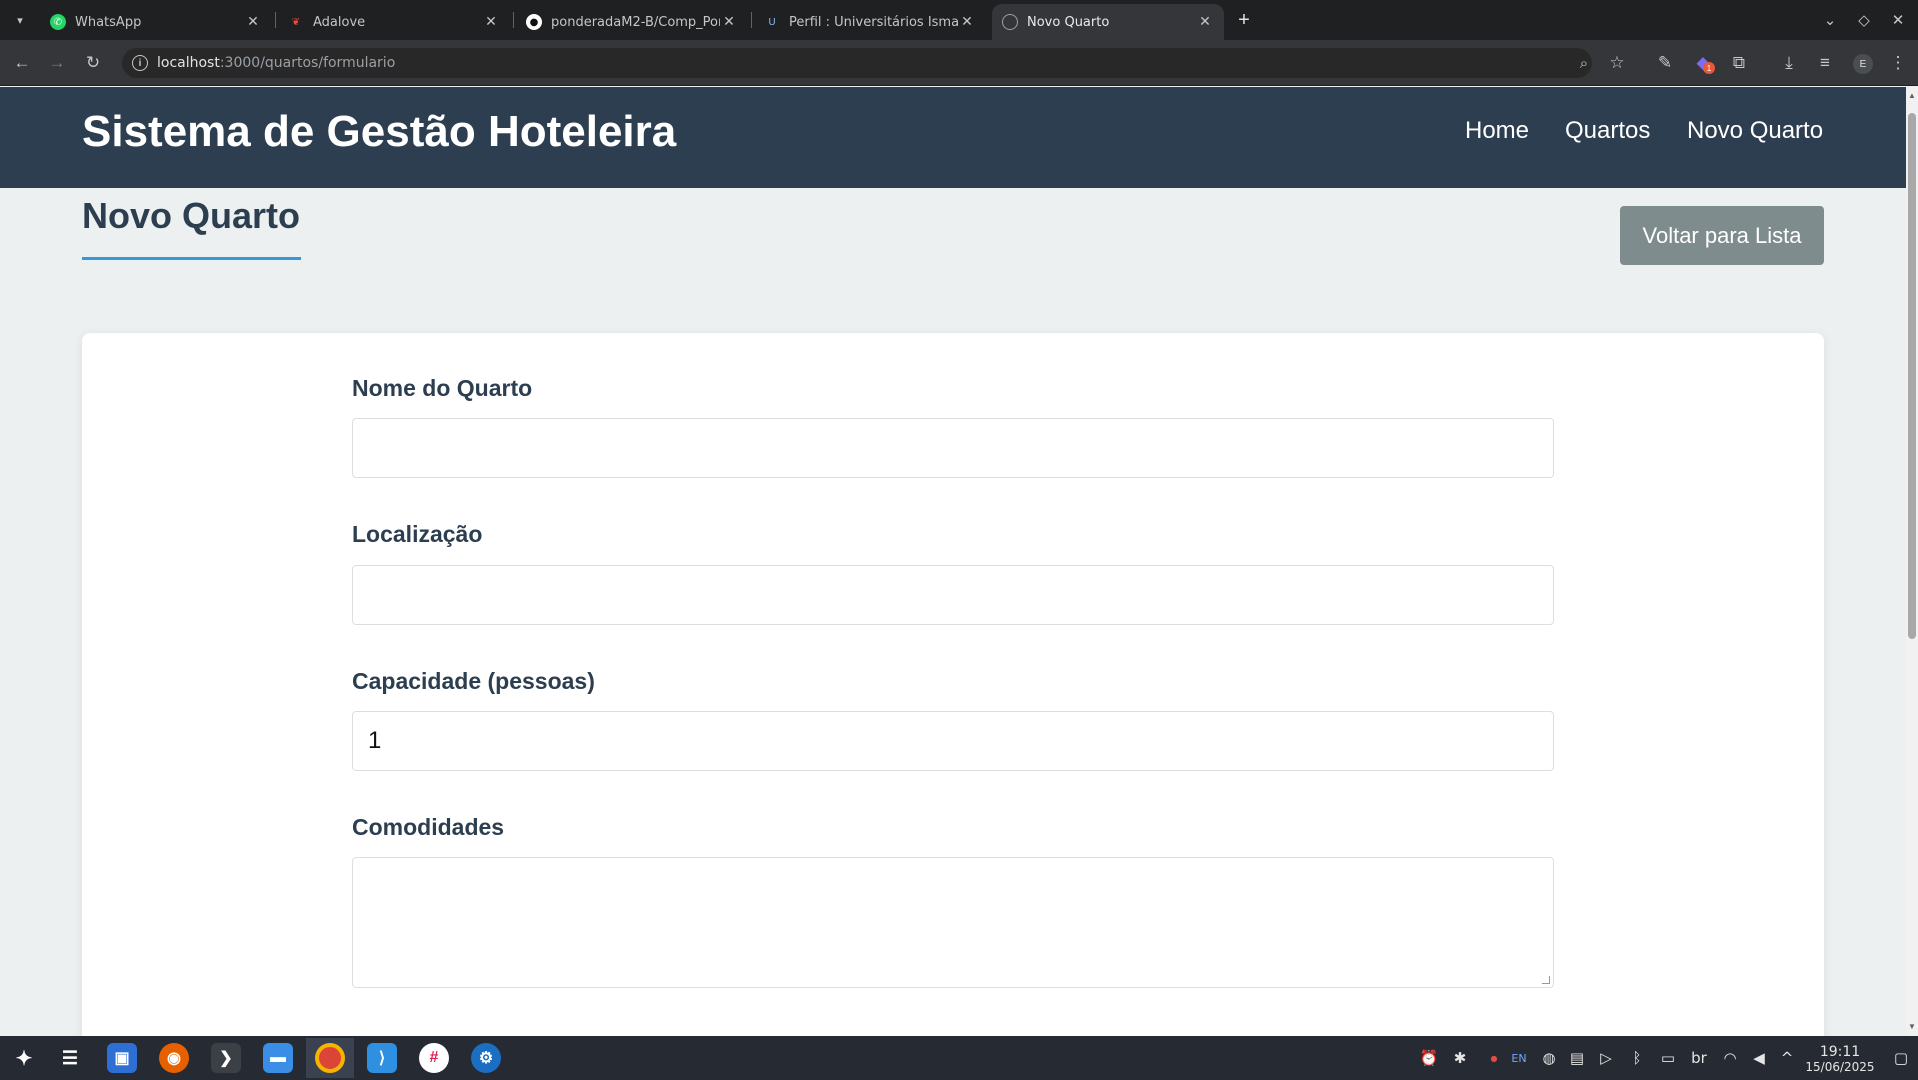 This screenshot has height=1080, width=1918. Describe the element at coordinates (296, 22) in the screenshot. I see `adalove-icon: ❦` at that location.